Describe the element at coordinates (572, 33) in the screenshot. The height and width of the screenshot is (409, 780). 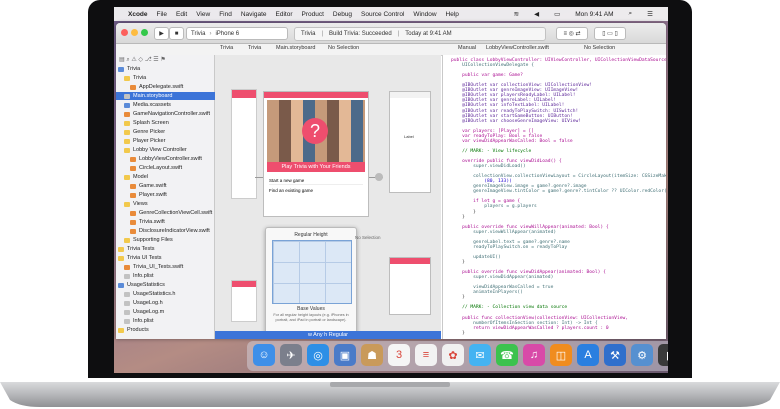
I see `editor-mode-buttons: ≡ ◎ ⇄` at that location.